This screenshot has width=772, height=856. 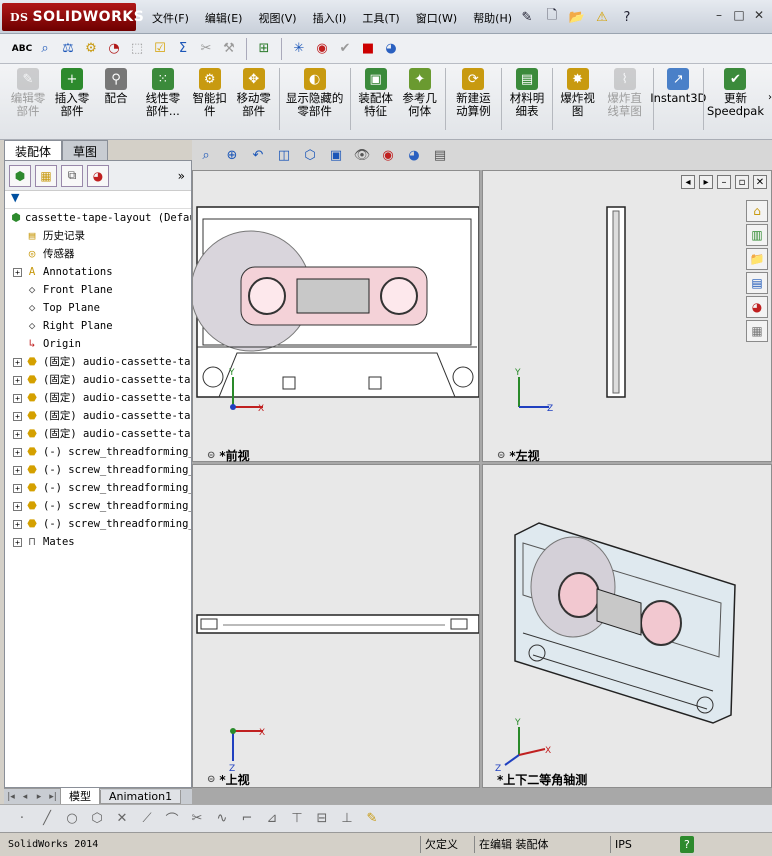 I want to click on close-icon: ✕, so click(x=759, y=15).